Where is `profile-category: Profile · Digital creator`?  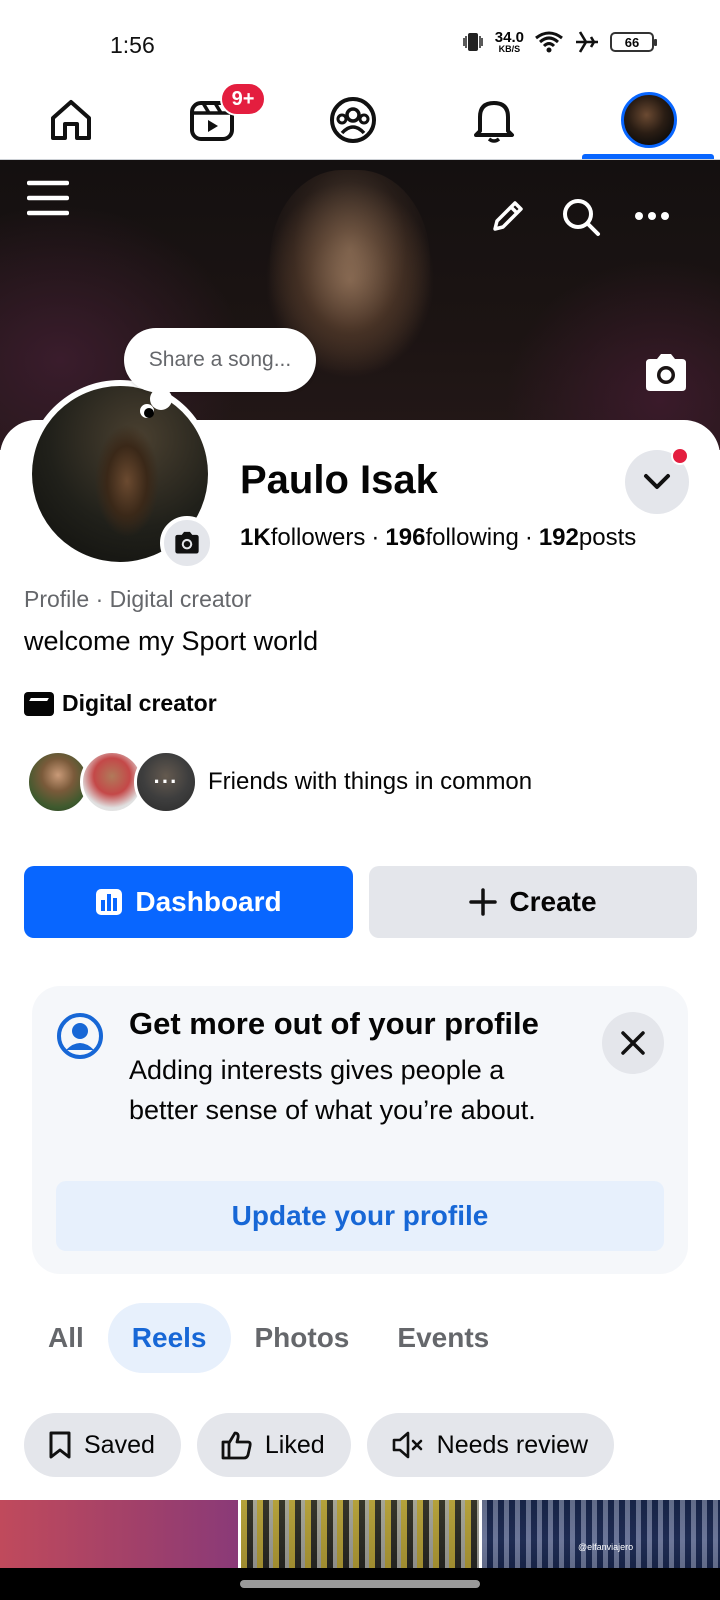
profile-category: Profile · Digital creator is located at coordinates (138, 599).